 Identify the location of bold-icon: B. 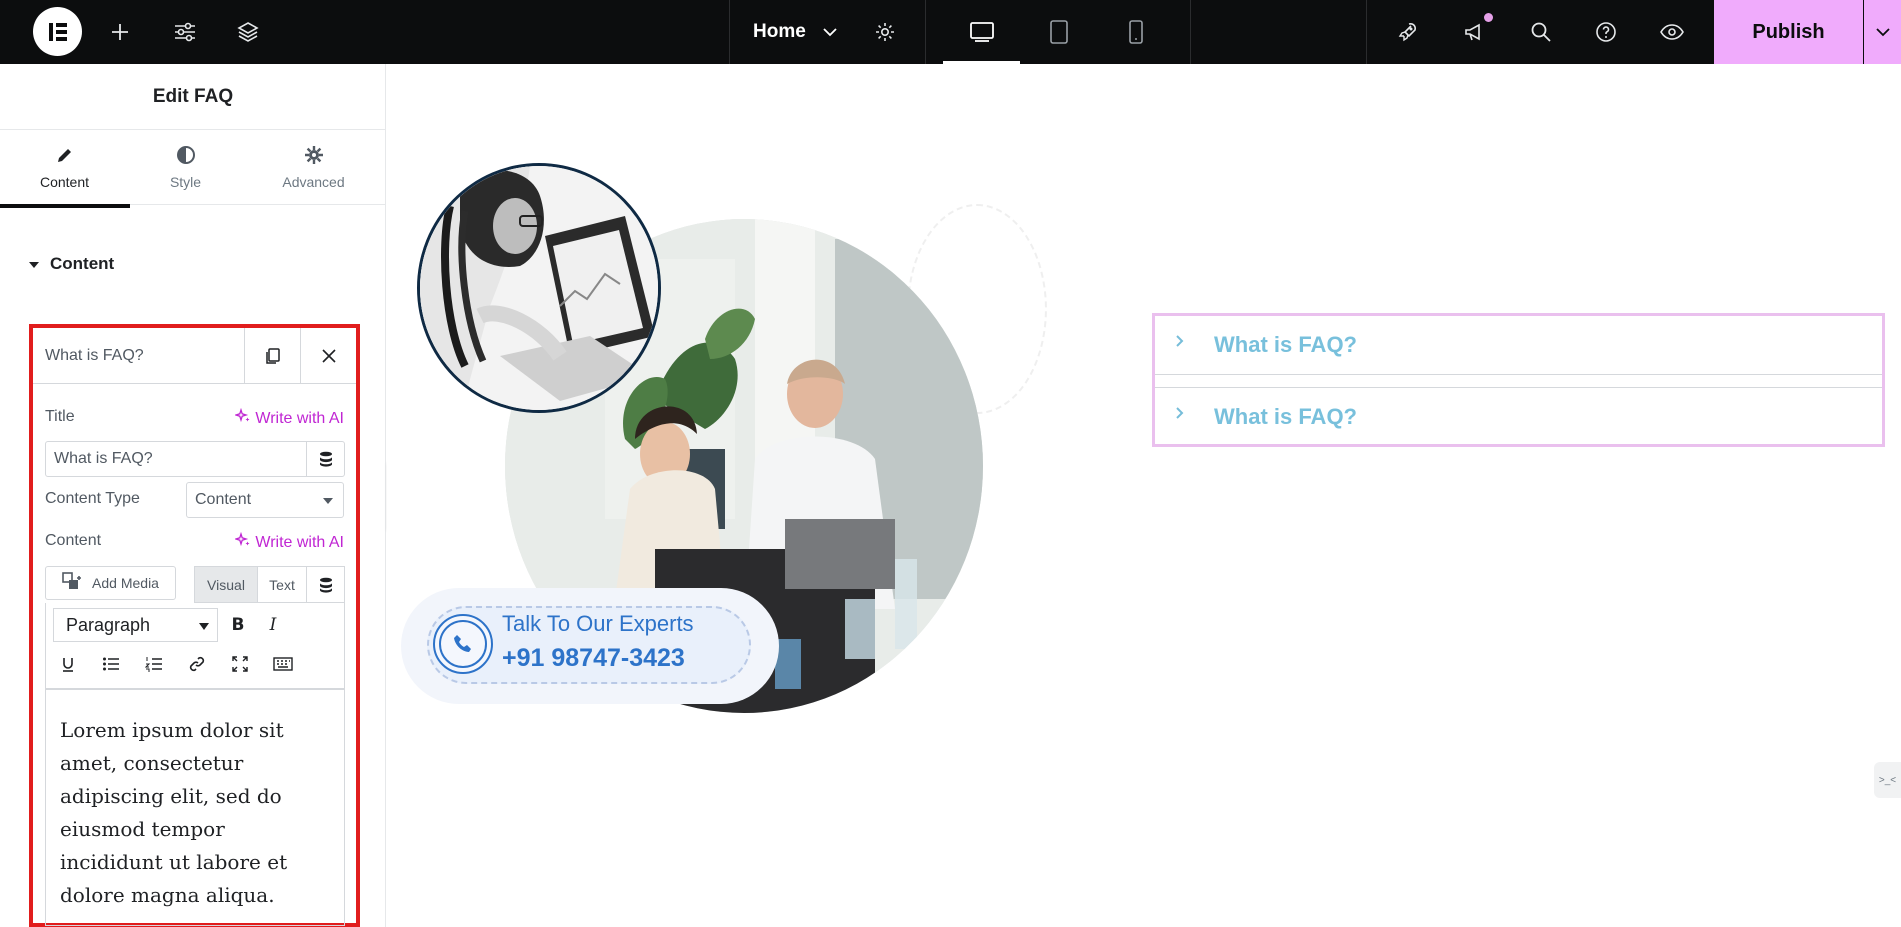
(238, 625).